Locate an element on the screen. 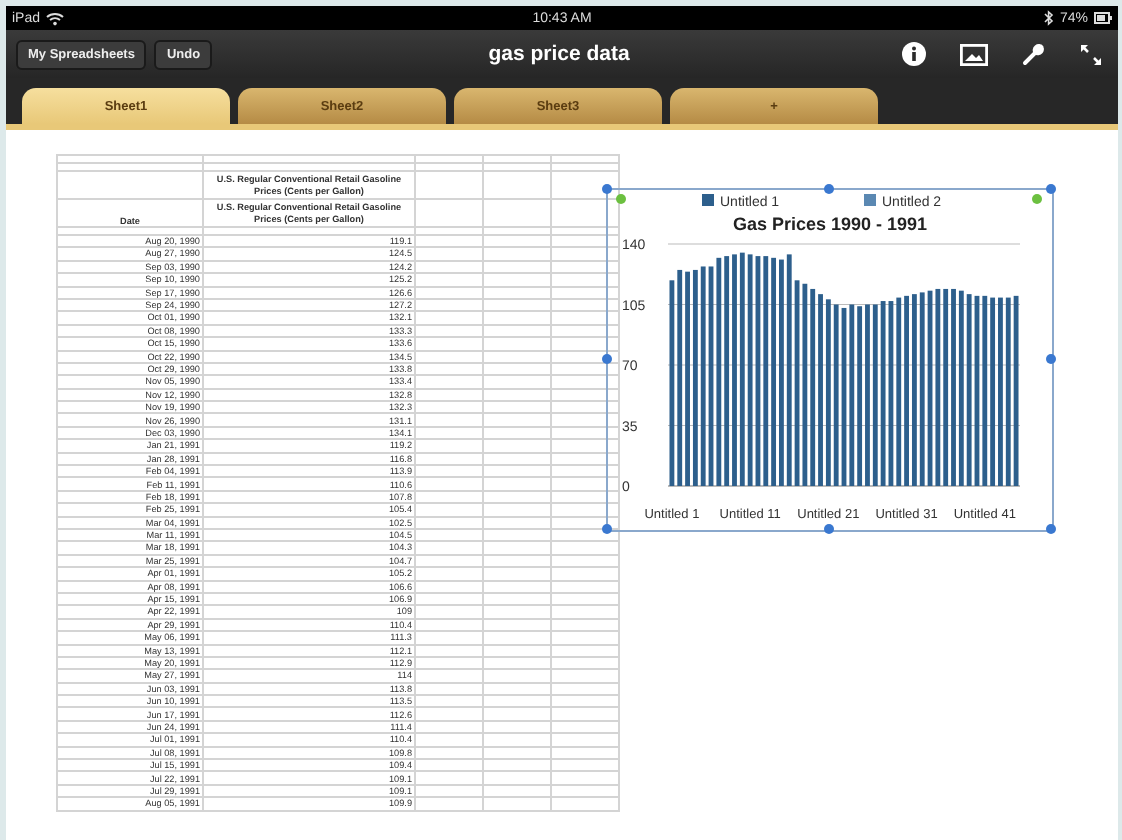 The image size is (1122, 840). wrench-icon is located at coordinates (1034, 54).